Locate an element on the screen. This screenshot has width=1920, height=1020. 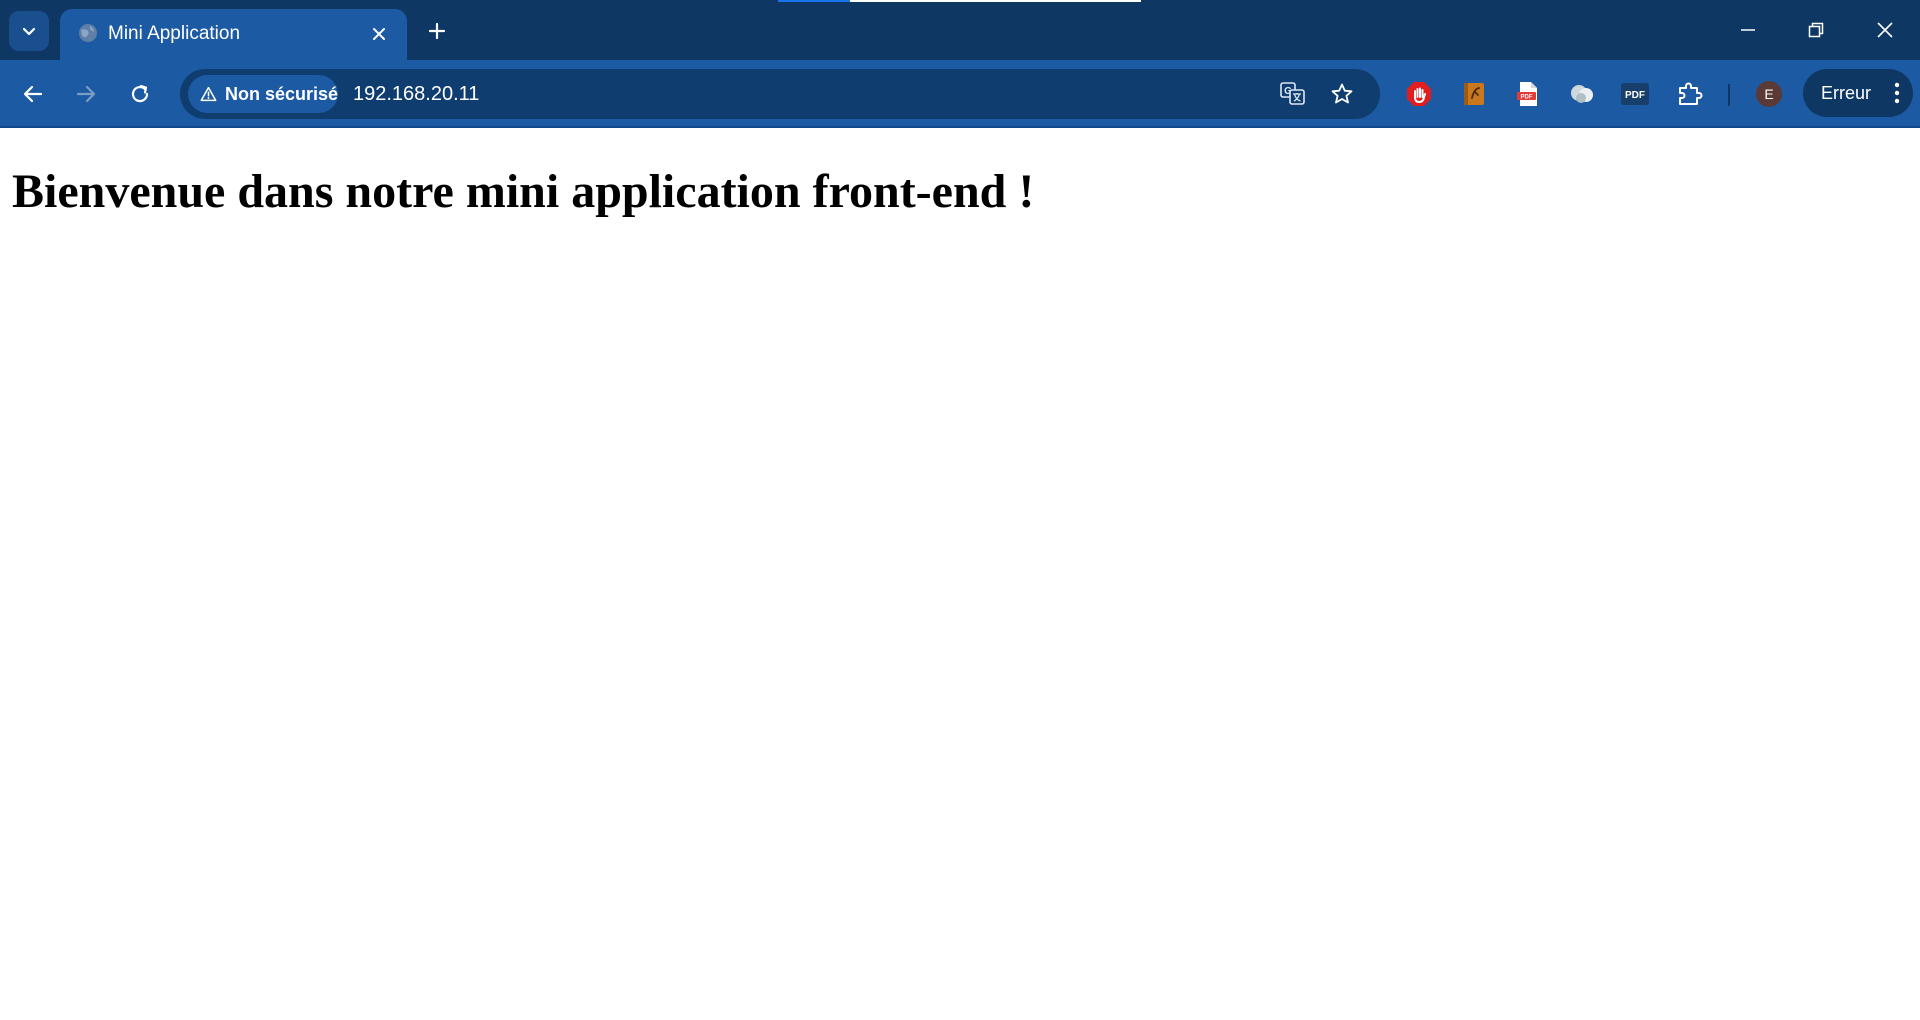
tab-title: Mini Application is located at coordinates (174, 33).